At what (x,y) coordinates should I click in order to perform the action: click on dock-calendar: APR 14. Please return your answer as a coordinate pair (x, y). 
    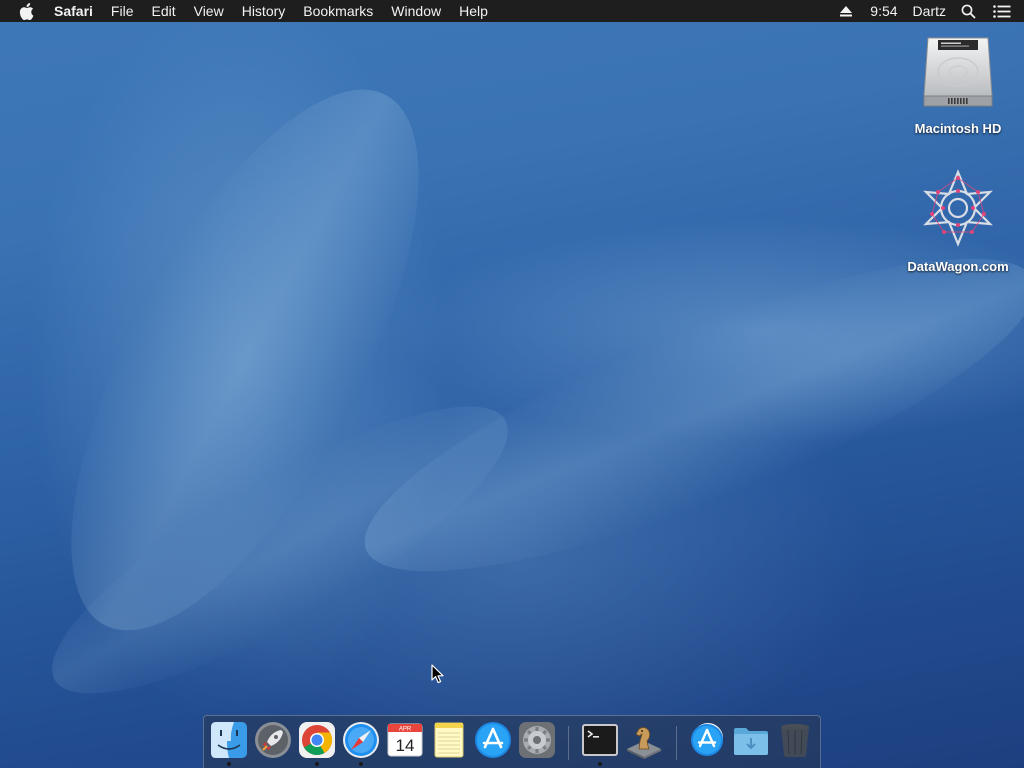
    Looking at the image, I should click on (405, 740).